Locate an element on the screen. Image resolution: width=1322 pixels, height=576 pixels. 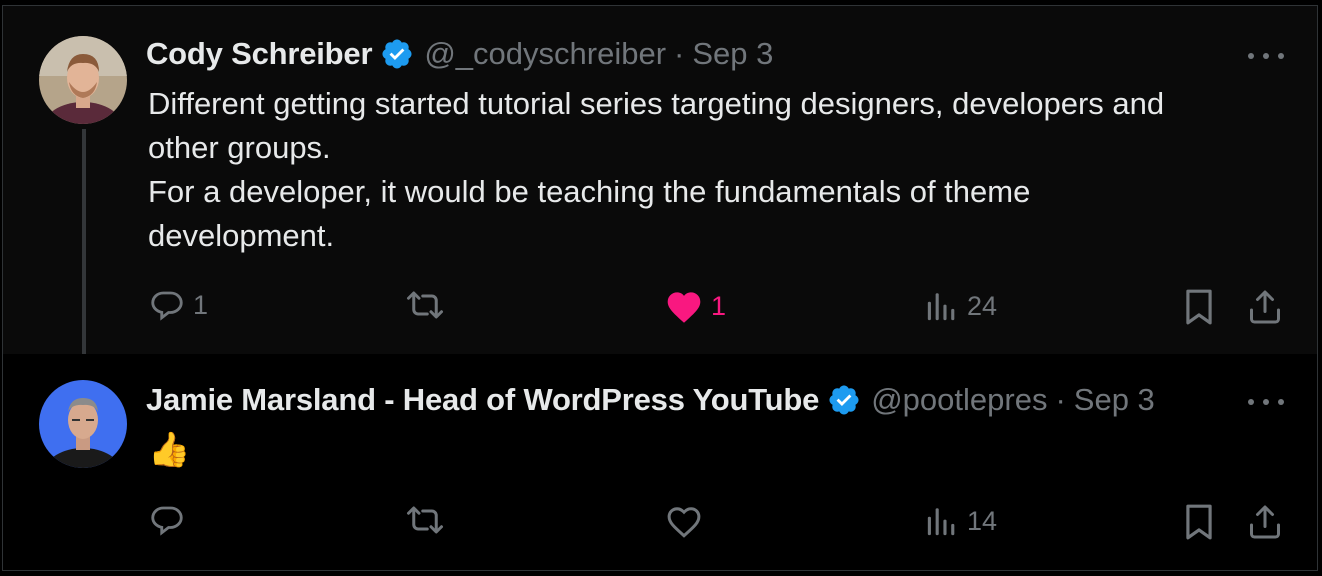
thread-connector is located at coordinates (84, 249).